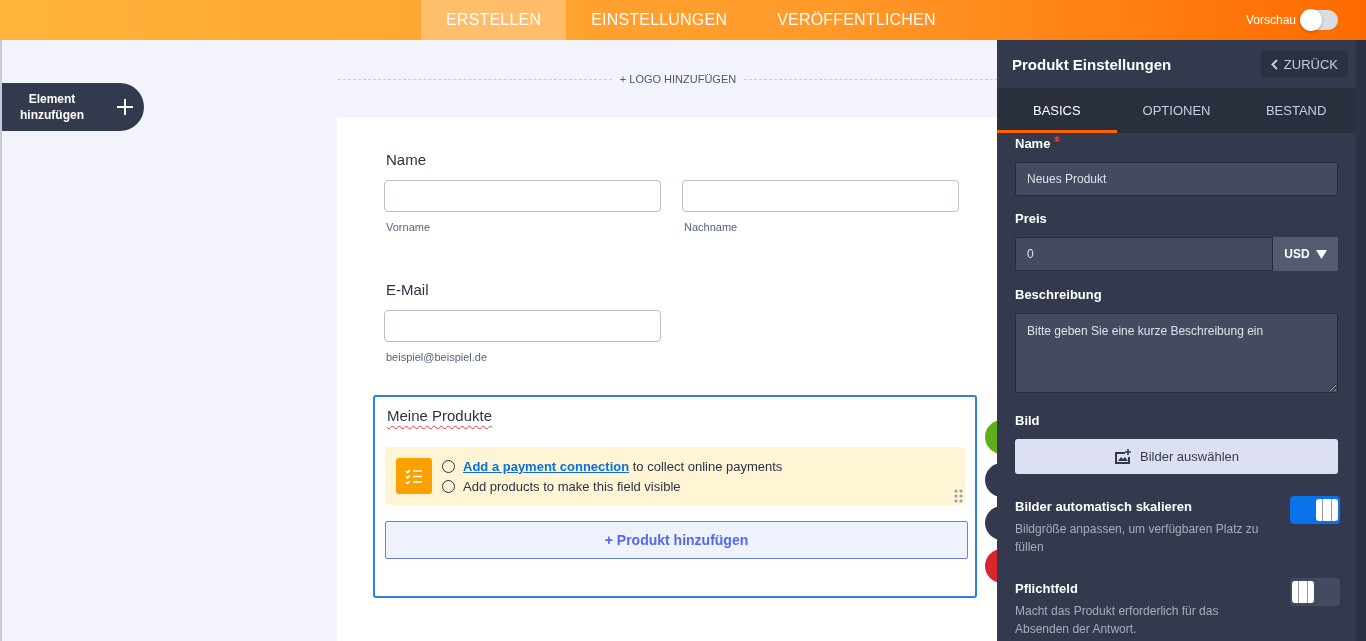 This screenshot has height=641, width=1366. What do you see at coordinates (572, 486) in the screenshot?
I see `notice-text: Add products to make this field visible` at bounding box center [572, 486].